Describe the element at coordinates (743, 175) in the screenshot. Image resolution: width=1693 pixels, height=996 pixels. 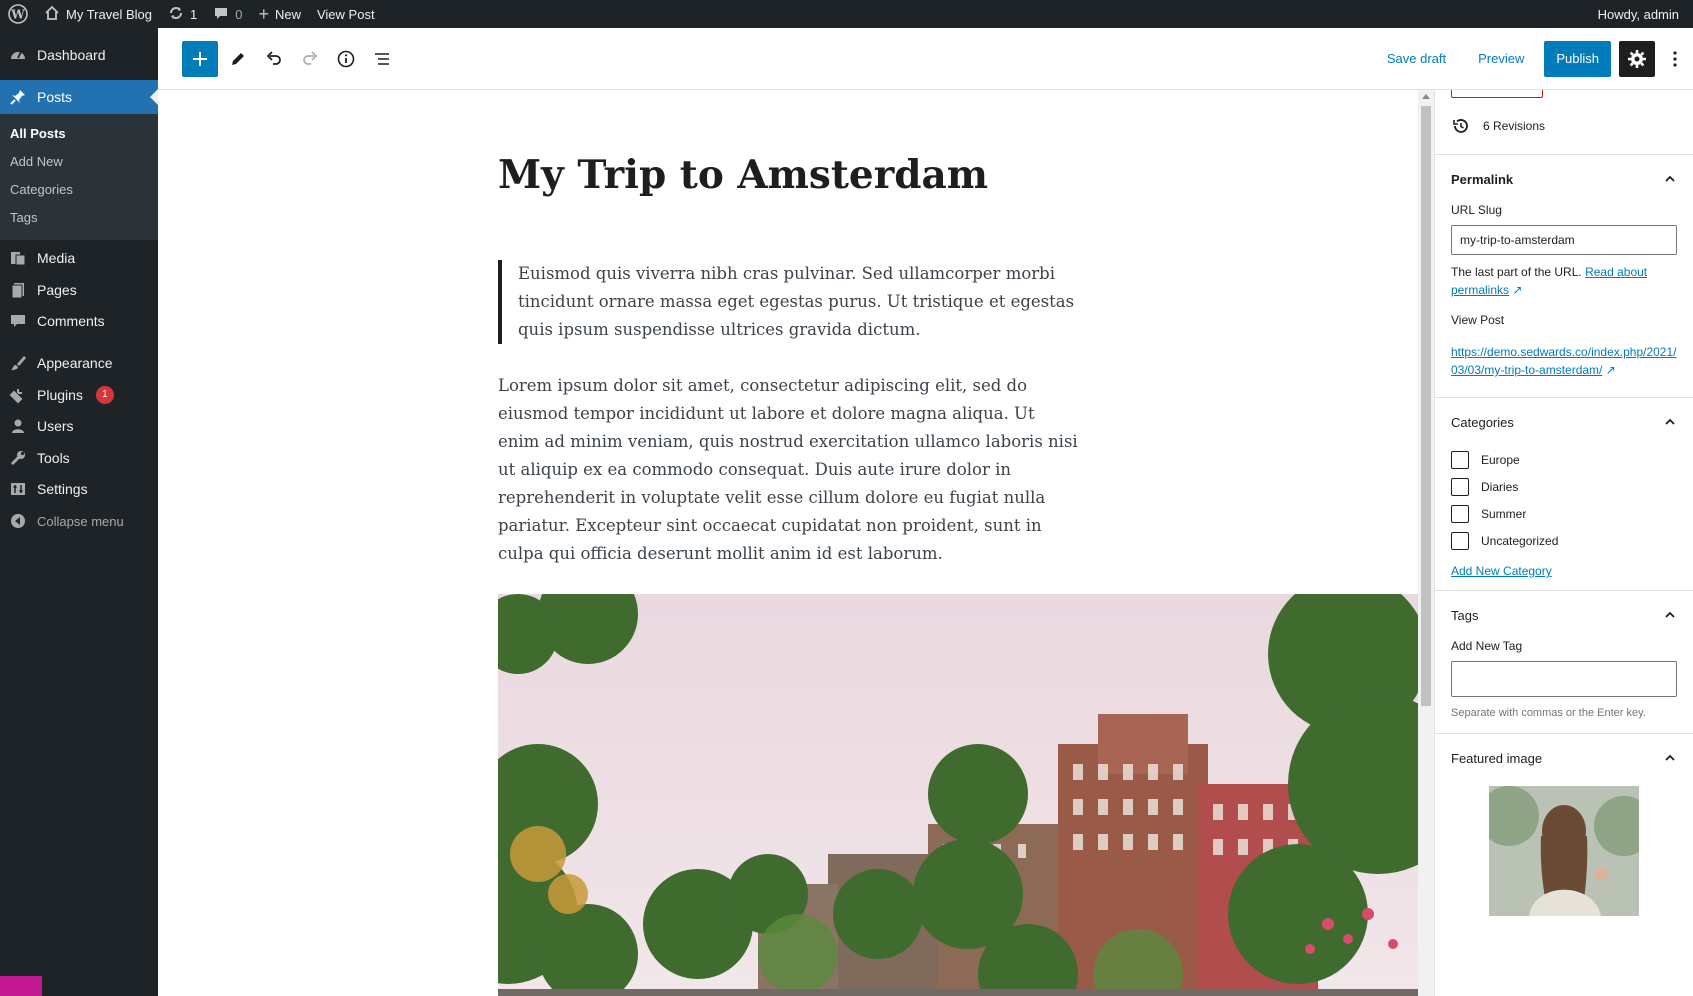
I see `post-title: My Trip to Amsterdam` at that location.